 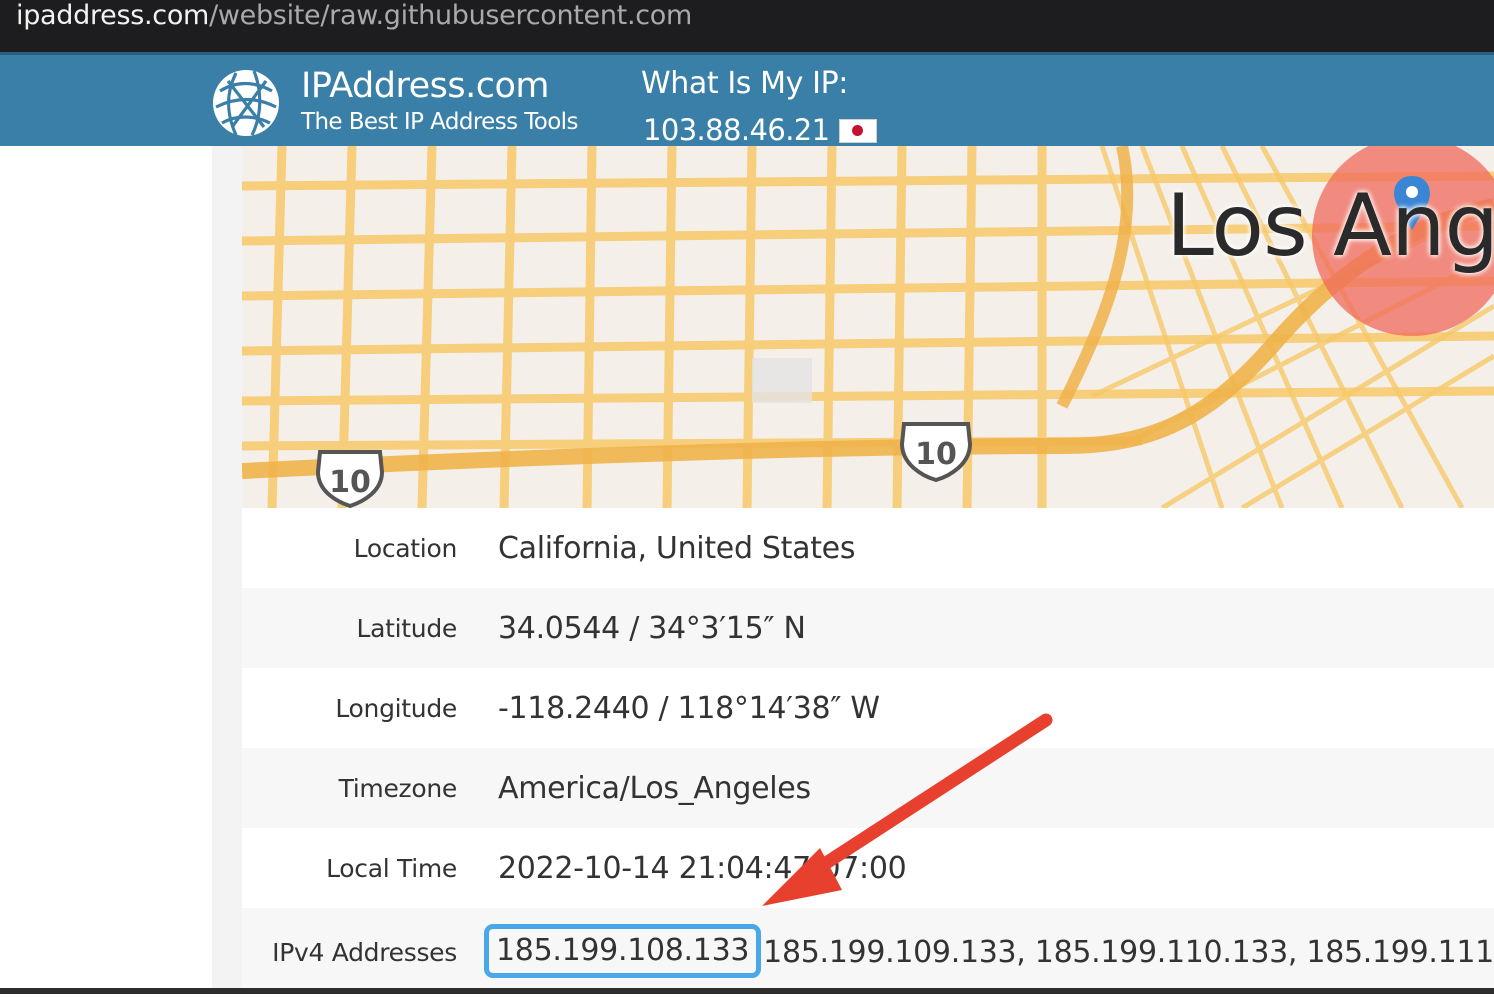 What do you see at coordinates (425, 86) in the screenshot?
I see `brand-title: IPAddress.com` at bounding box center [425, 86].